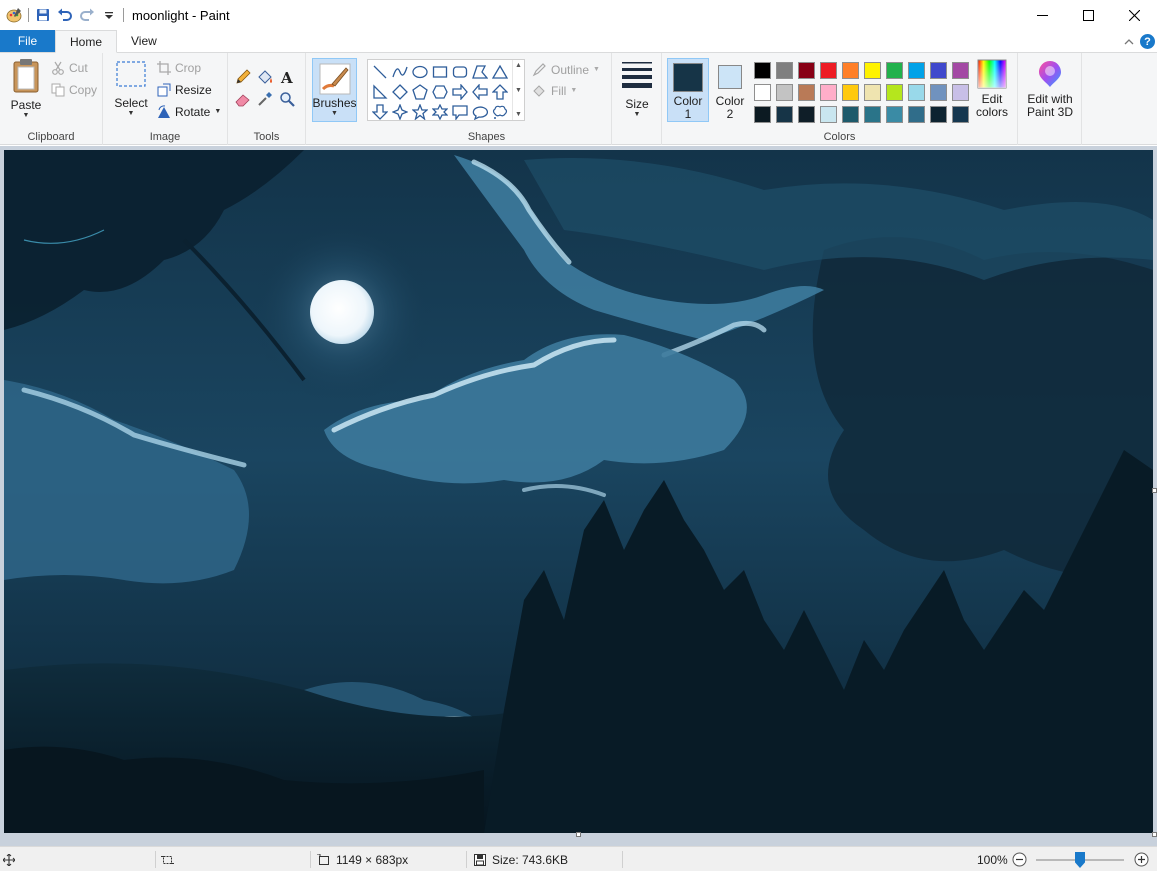  What do you see at coordinates (578, 834) in the screenshot?
I see `resize-handle-bottom` at bounding box center [578, 834].